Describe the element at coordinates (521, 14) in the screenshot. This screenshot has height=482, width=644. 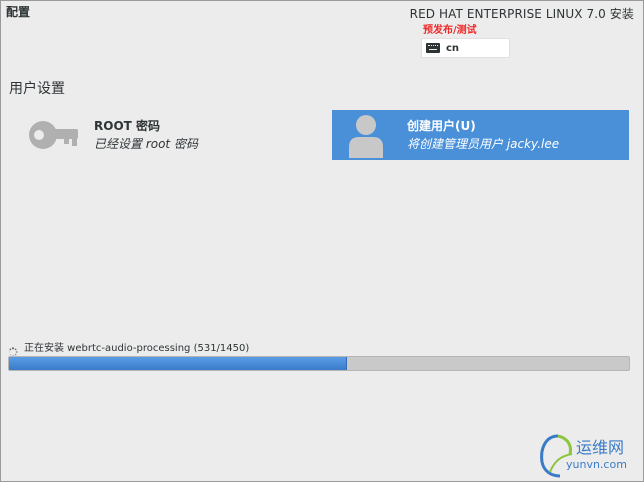
I see `product-name: RED HAT ENTERPRISE LINUX 7.0 安装` at that location.